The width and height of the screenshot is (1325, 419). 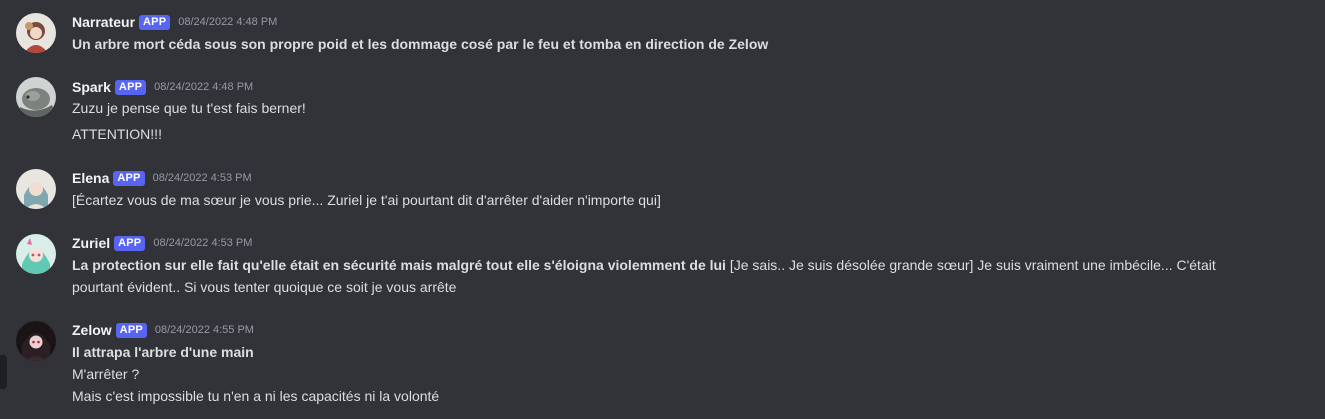 What do you see at coordinates (688, 352) in the screenshot?
I see `message-content: Il attrapa l'arbre d'une main` at bounding box center [688, 352].